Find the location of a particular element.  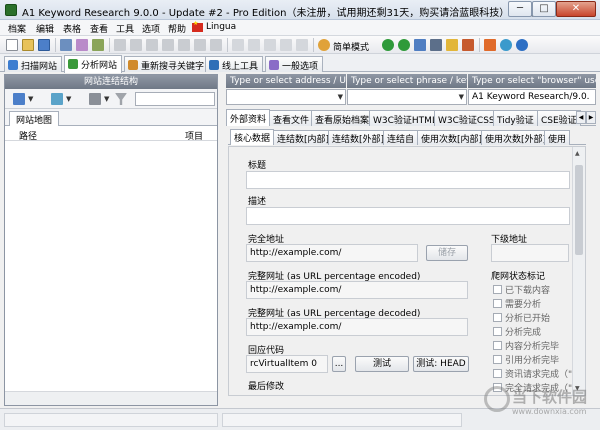

title-field is located at coordinates (408, 180).